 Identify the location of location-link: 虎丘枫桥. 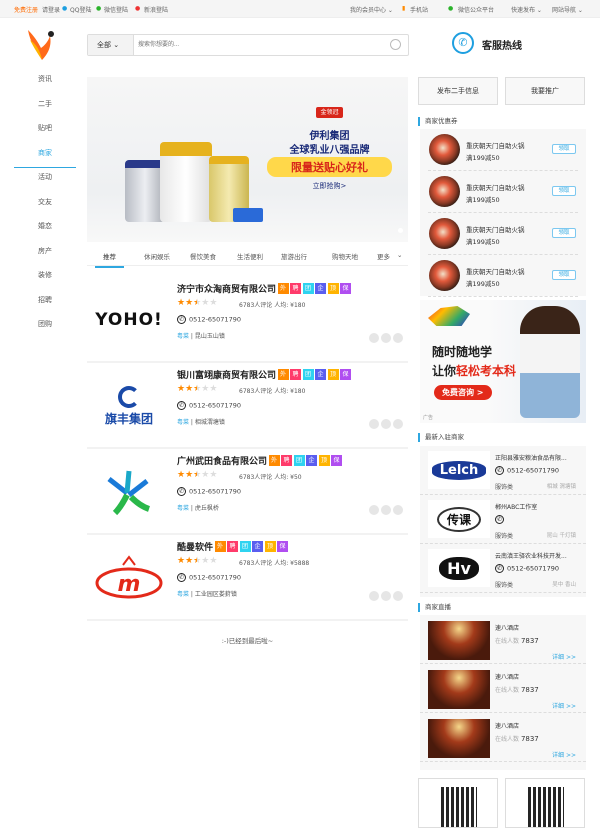
(207, 508).